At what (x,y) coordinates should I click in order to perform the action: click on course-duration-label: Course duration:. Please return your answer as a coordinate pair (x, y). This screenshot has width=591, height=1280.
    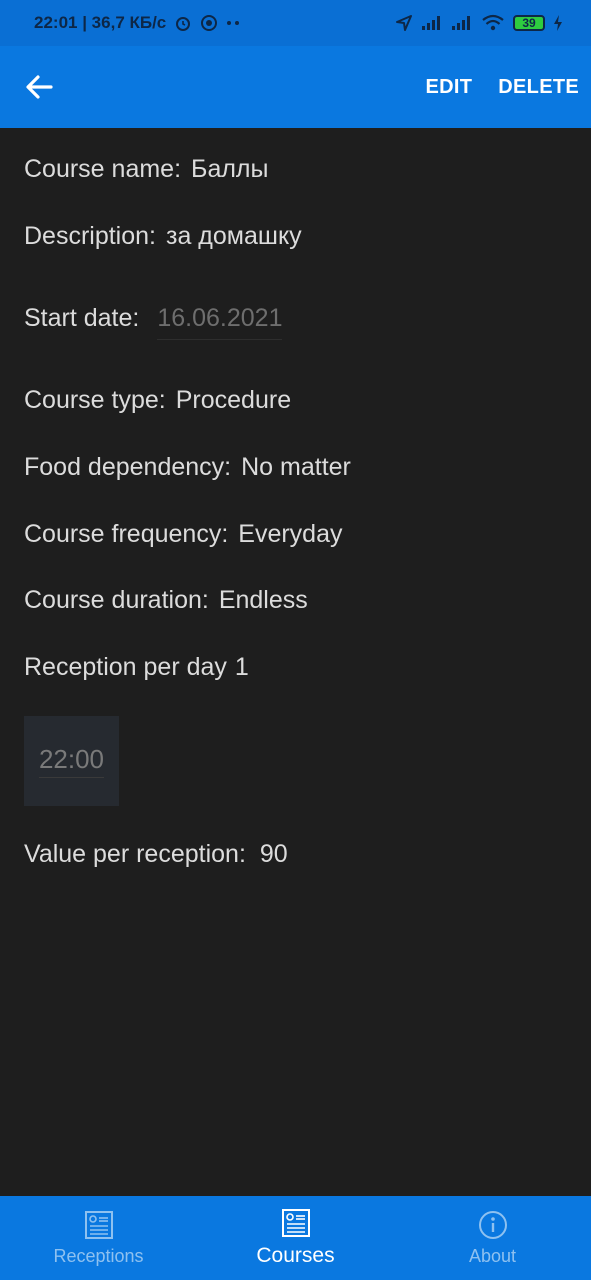
    Looking at the image, I should click on (116, 600).